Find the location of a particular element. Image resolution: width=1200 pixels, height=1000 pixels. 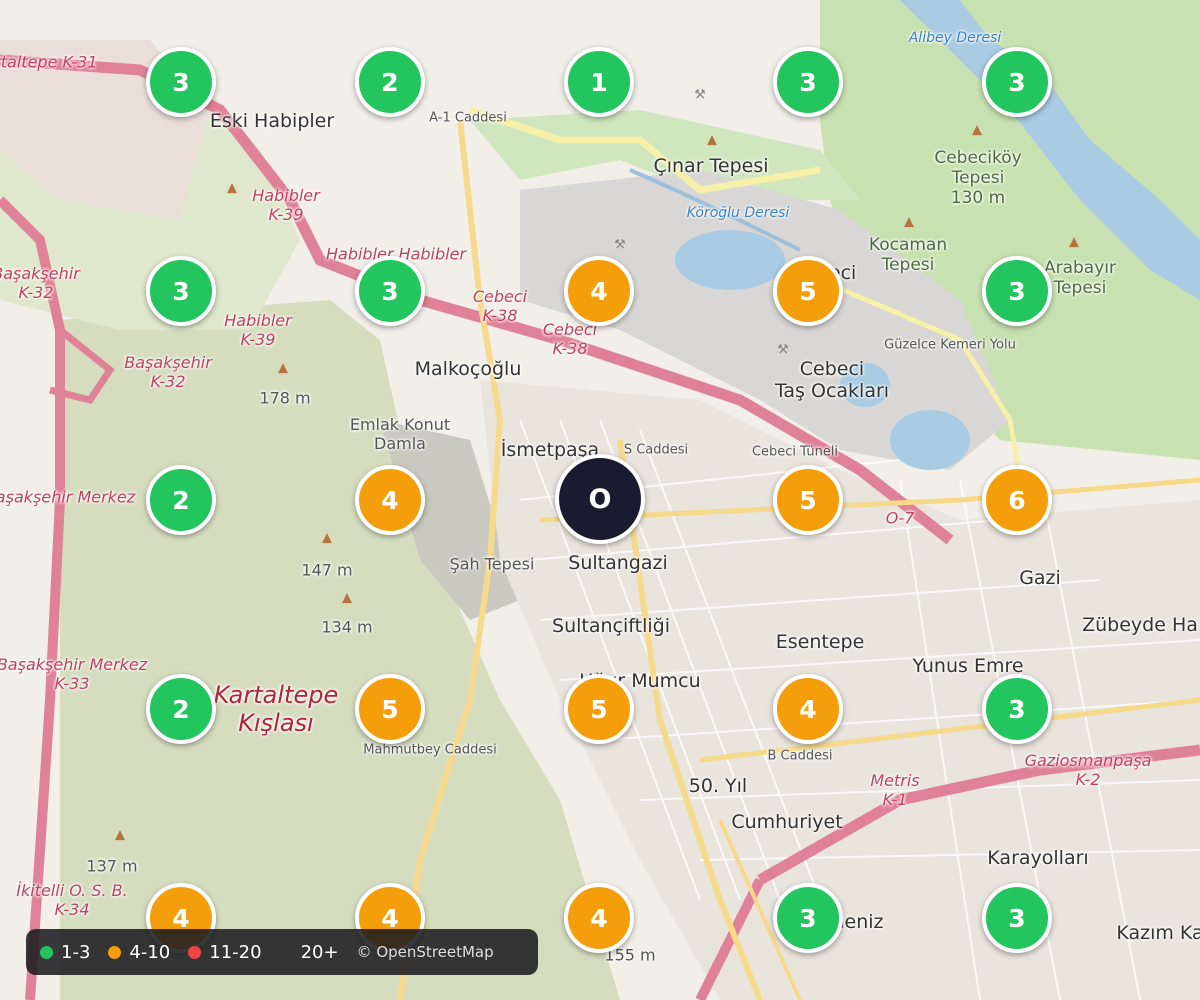

place-label: S Caddesi is located at coordinates (656, 450).